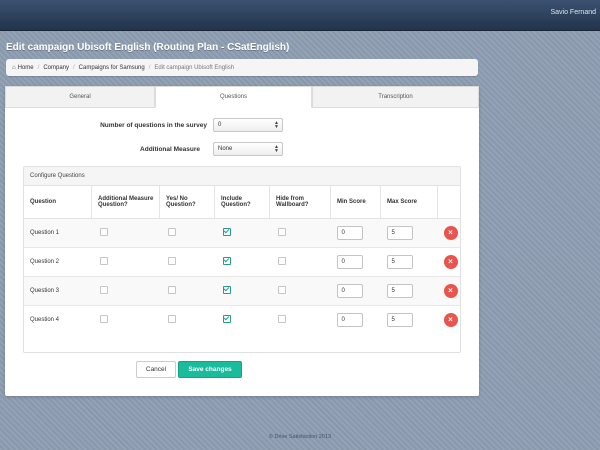 This screenshot has width=600, height=450. I want to click on table-row: Question 4 0 5 ×, so click(242, 319).